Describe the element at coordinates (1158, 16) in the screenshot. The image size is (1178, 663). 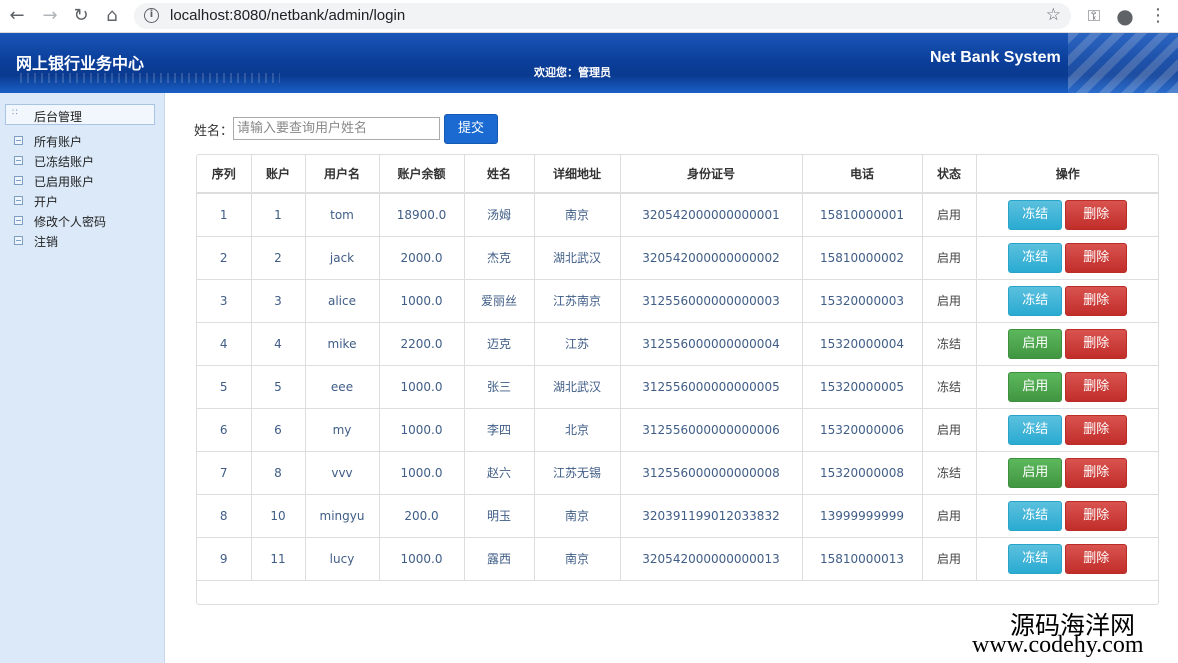
I see `menu-dots-icon: ⋮` at that location.